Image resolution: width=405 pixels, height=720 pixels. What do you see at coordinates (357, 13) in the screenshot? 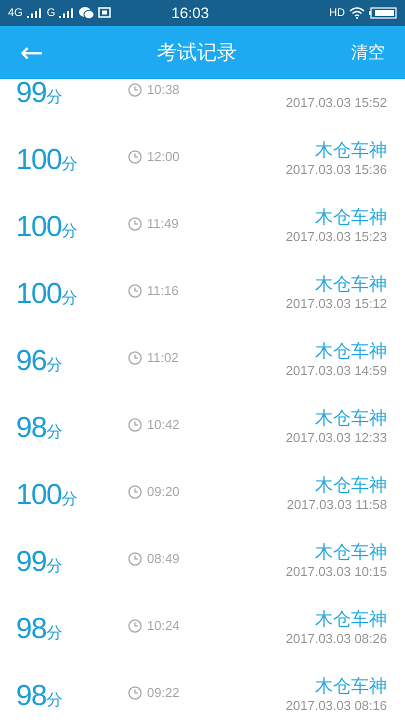
I see `wifi-icon` at bounding box center [357, 13].